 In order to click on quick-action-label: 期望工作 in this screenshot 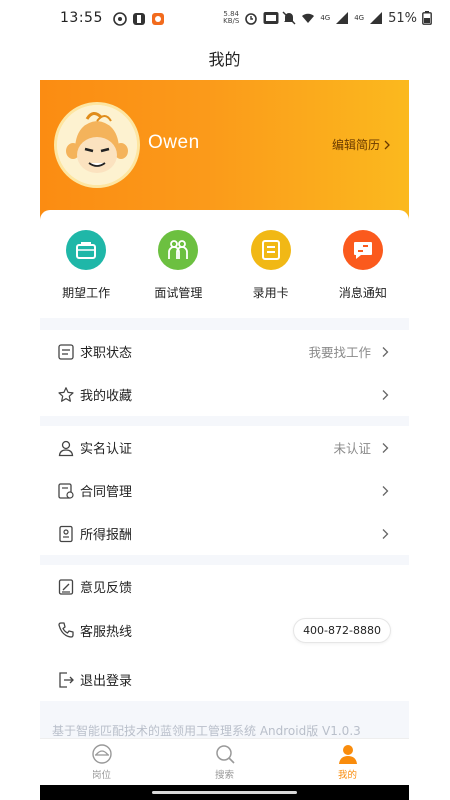, I will do `click(86, 293)`.